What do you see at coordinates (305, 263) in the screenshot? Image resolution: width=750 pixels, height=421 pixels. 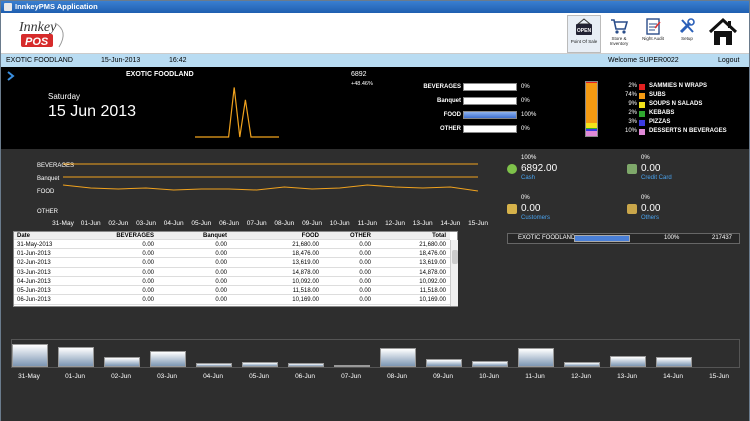 I see `value-cell: 13,619.00` at bounding box center [305, 263].